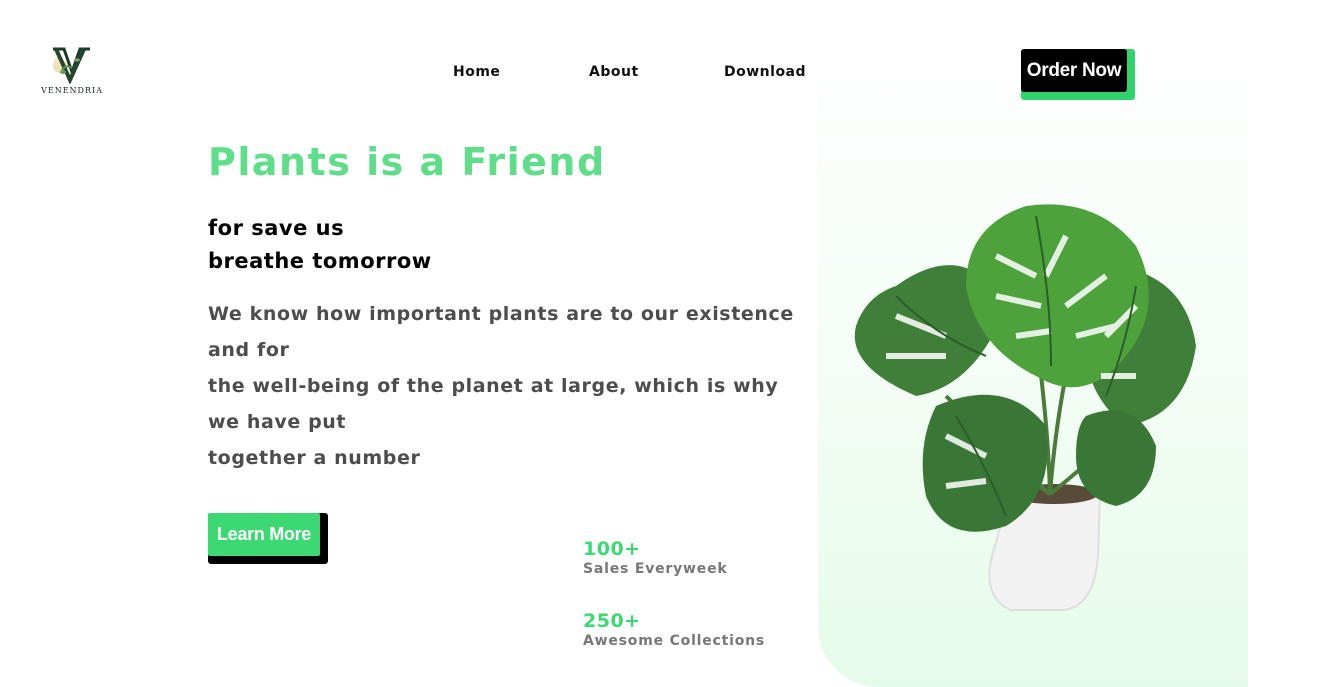  I want to click on nav-home: Home, so click(476, 72).